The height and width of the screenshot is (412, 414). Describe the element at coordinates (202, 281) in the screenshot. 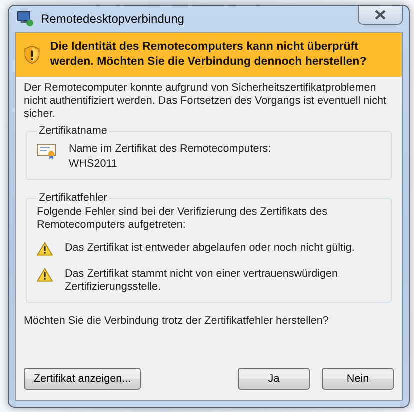

I see `error-text: Das Zertifikat stammt nicht von einer vertrauenswürdigen Zertifizierungsstelle.` at that location.